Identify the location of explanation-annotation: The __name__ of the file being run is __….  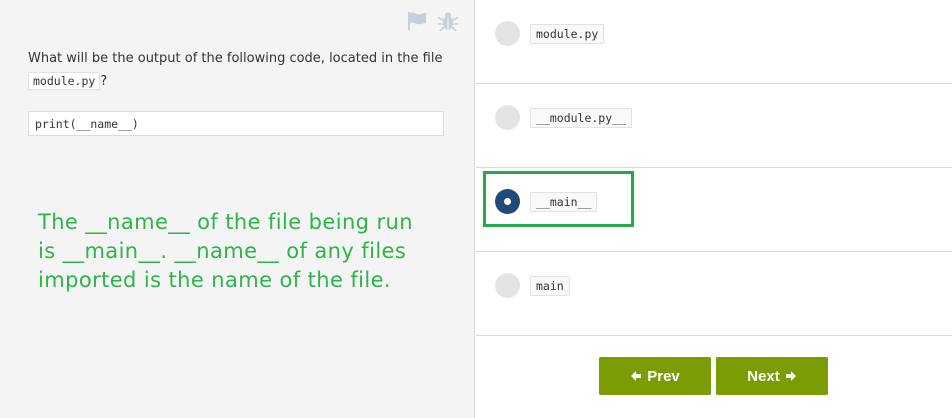
(225, 251).